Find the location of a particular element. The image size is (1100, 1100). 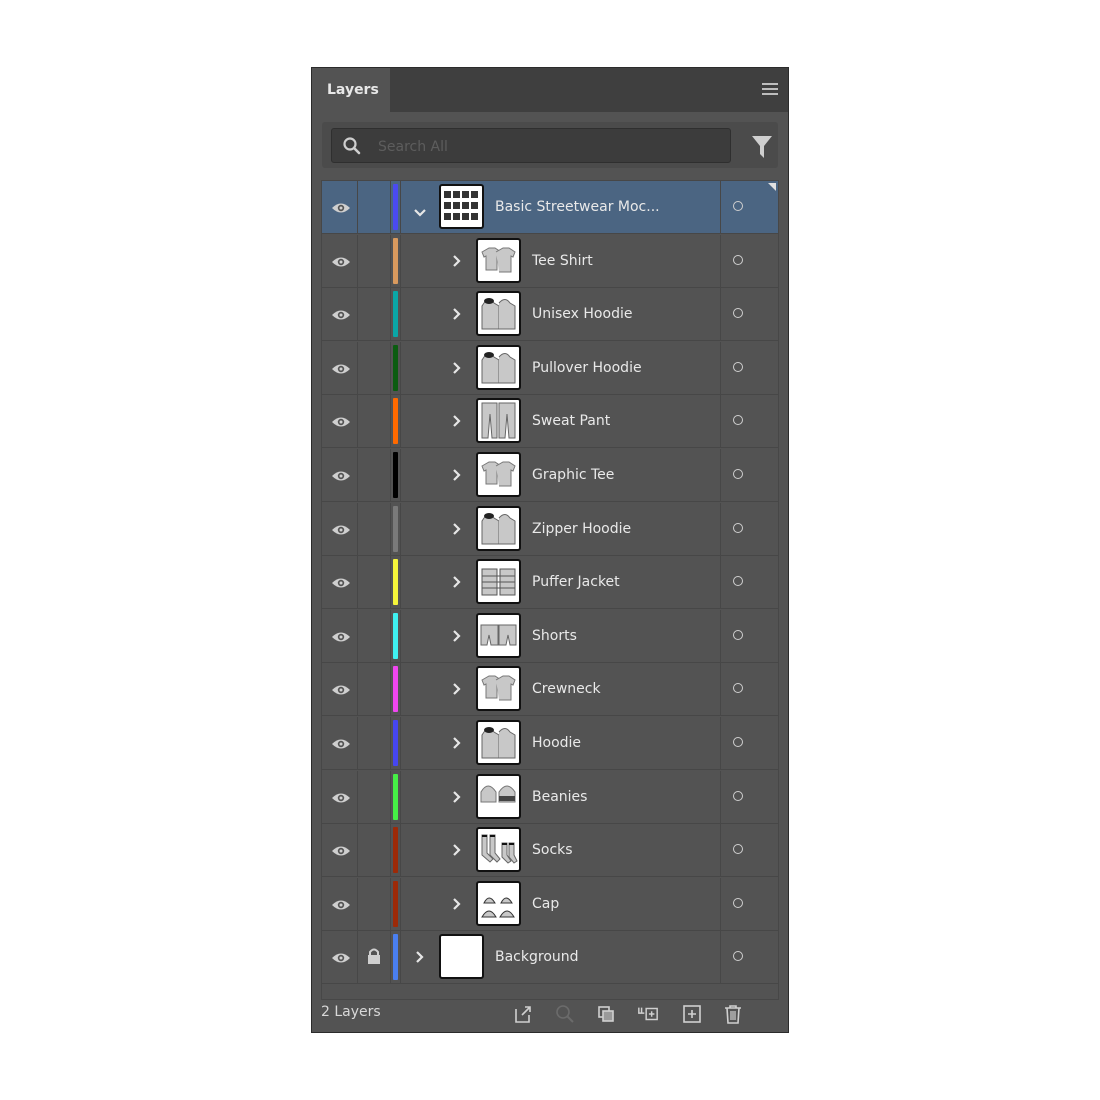

layer-name: Background is located at coordinates (537, 957).